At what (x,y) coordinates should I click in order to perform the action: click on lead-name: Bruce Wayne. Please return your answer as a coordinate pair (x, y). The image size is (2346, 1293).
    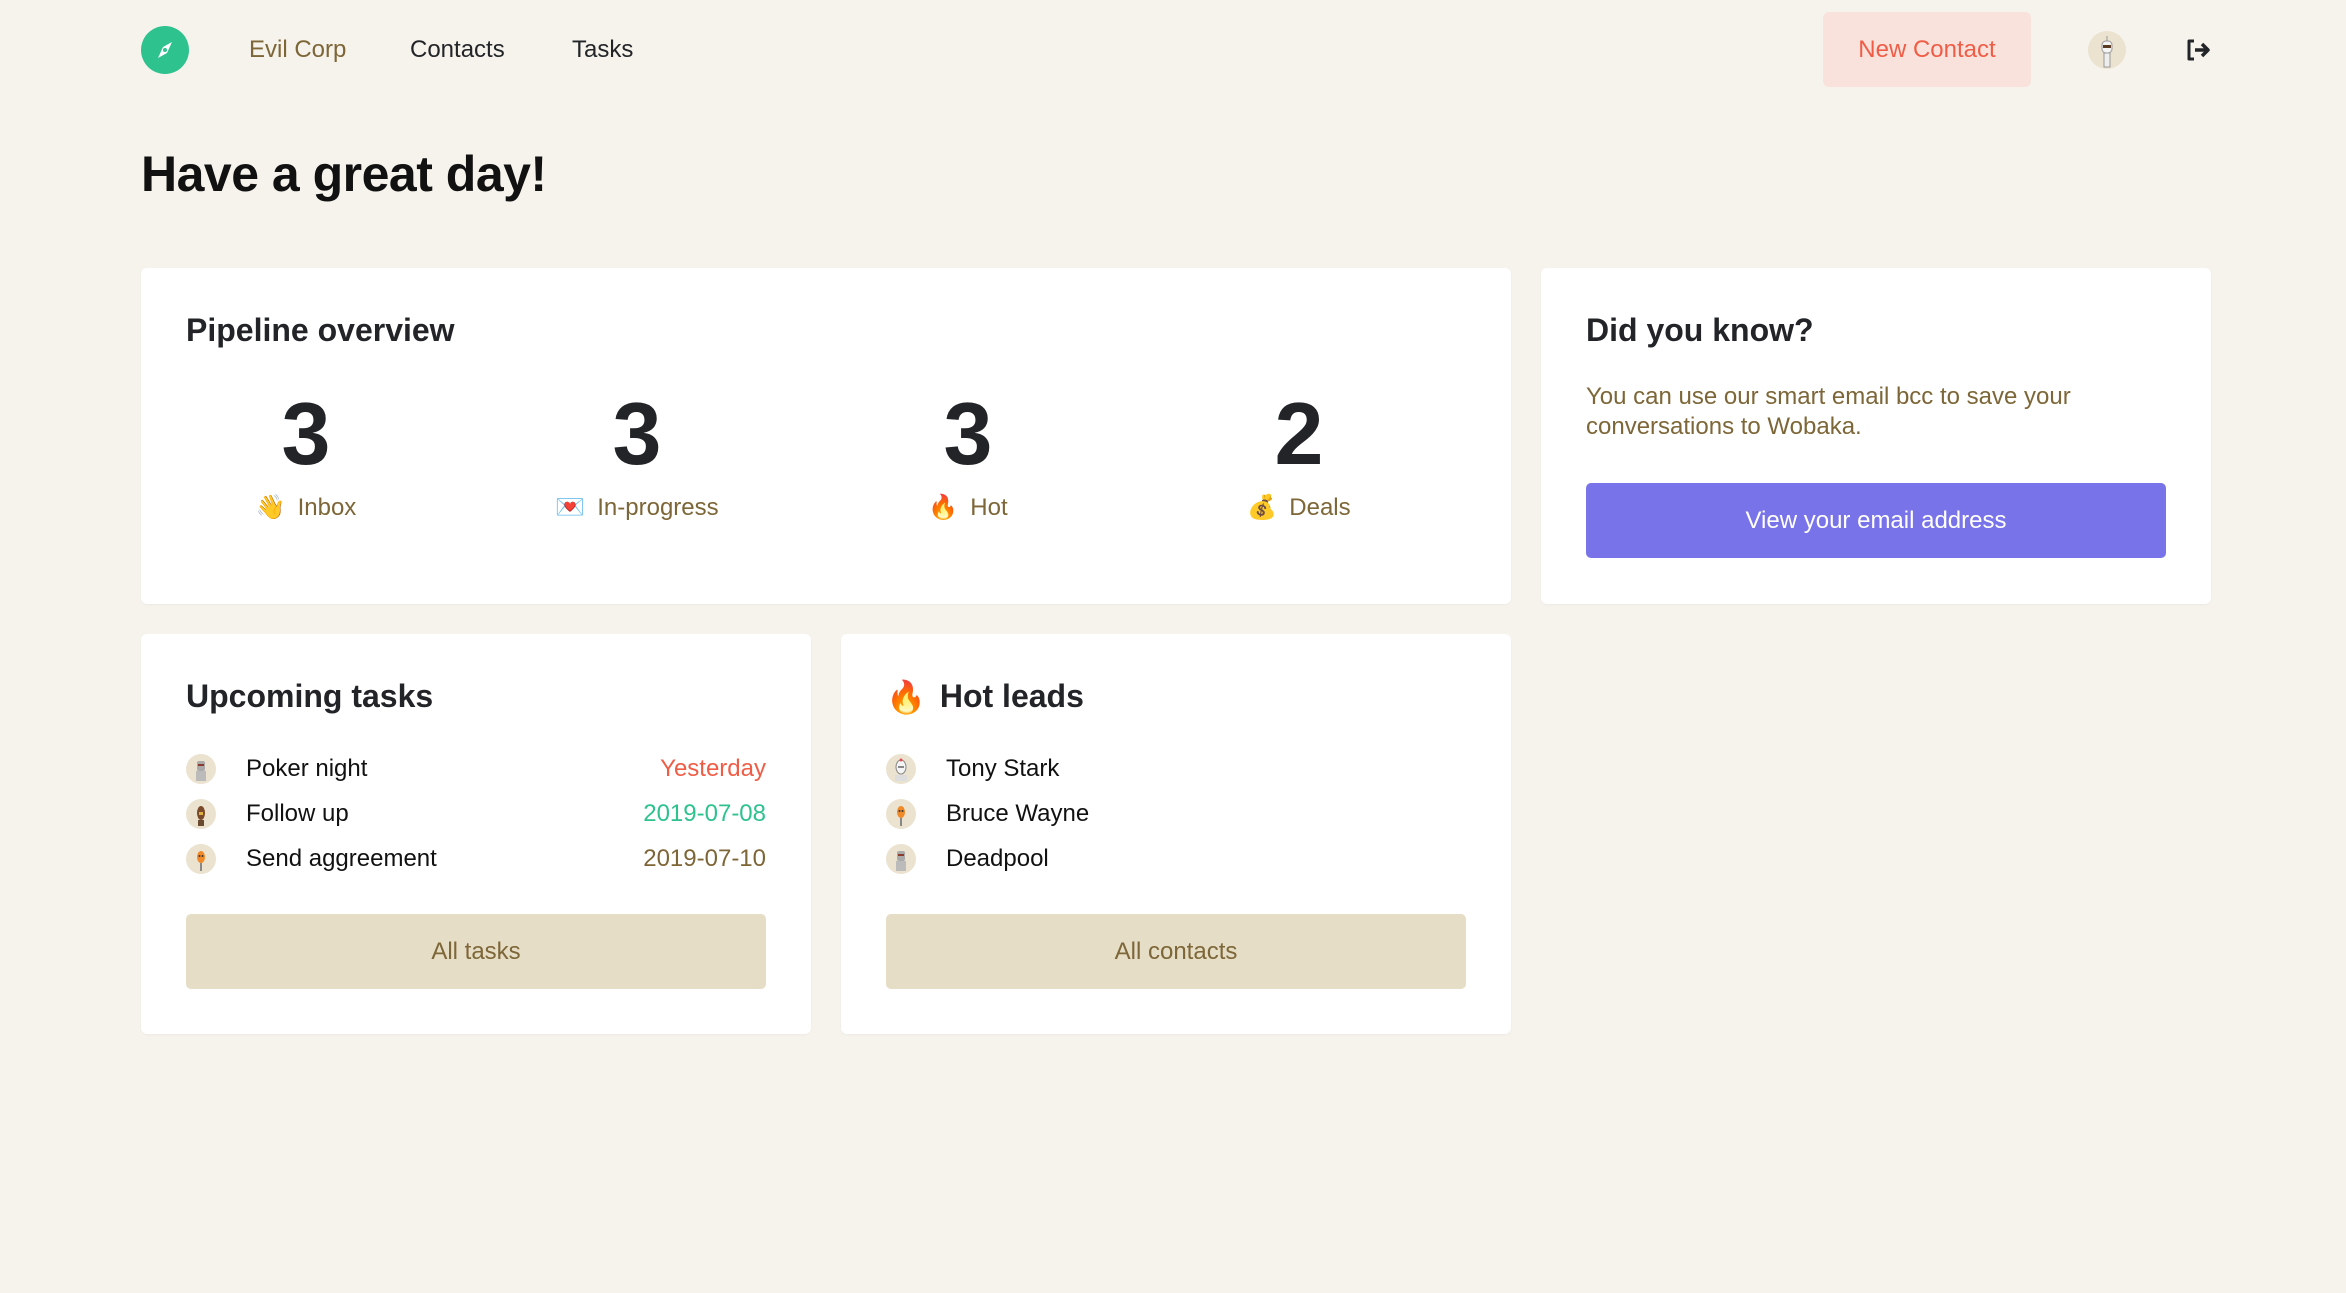
    Looking at the image, I should click on (1018, 813).